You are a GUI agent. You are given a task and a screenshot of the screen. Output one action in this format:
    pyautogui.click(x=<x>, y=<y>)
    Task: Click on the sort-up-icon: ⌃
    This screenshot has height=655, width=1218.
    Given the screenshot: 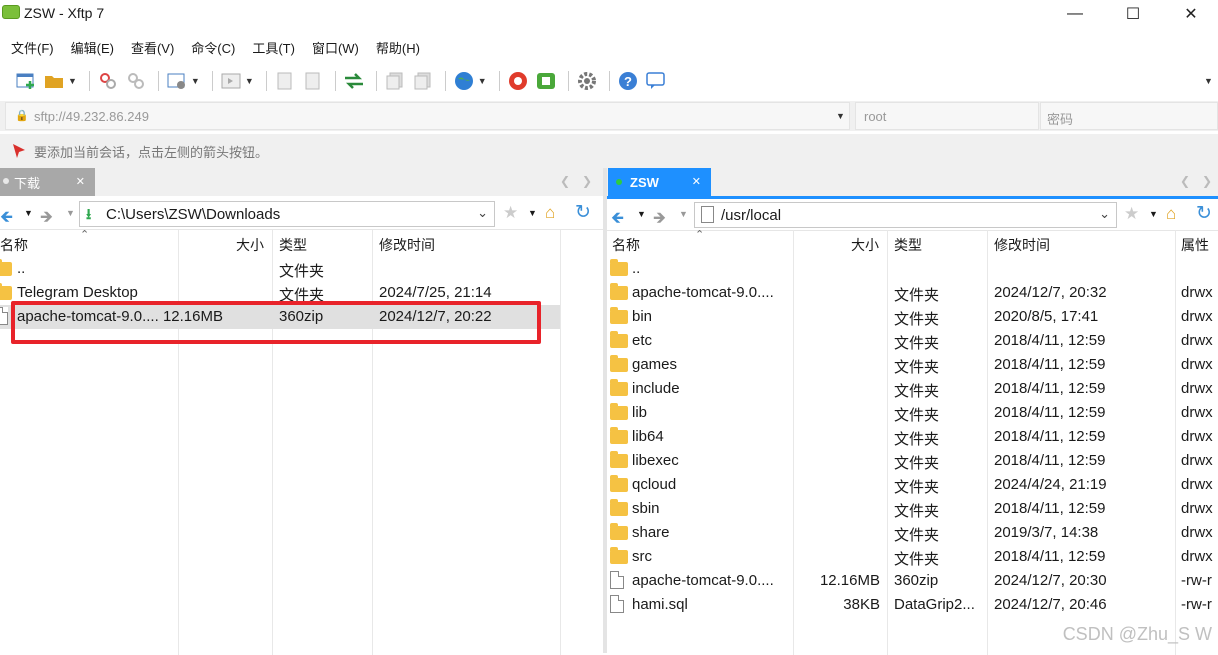 What is the action you would take?
    pyautogui.click(x=700, y=235)
    